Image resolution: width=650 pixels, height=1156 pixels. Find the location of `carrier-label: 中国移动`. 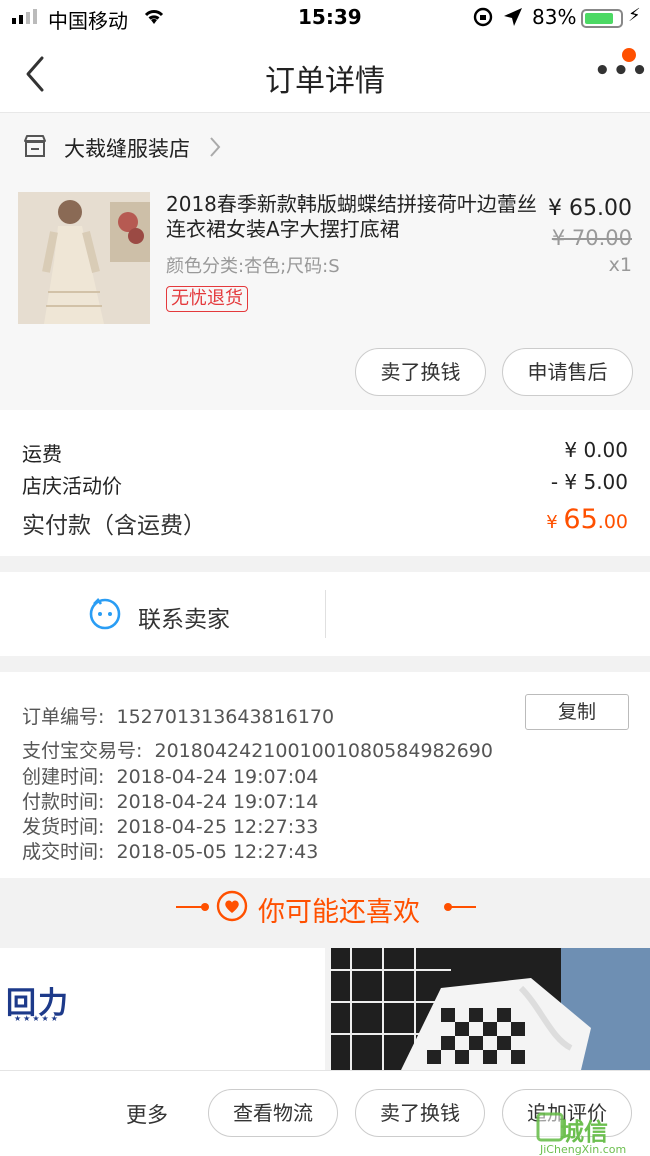

carrier-label: 中国移动 is located at coordinates (88, 21).